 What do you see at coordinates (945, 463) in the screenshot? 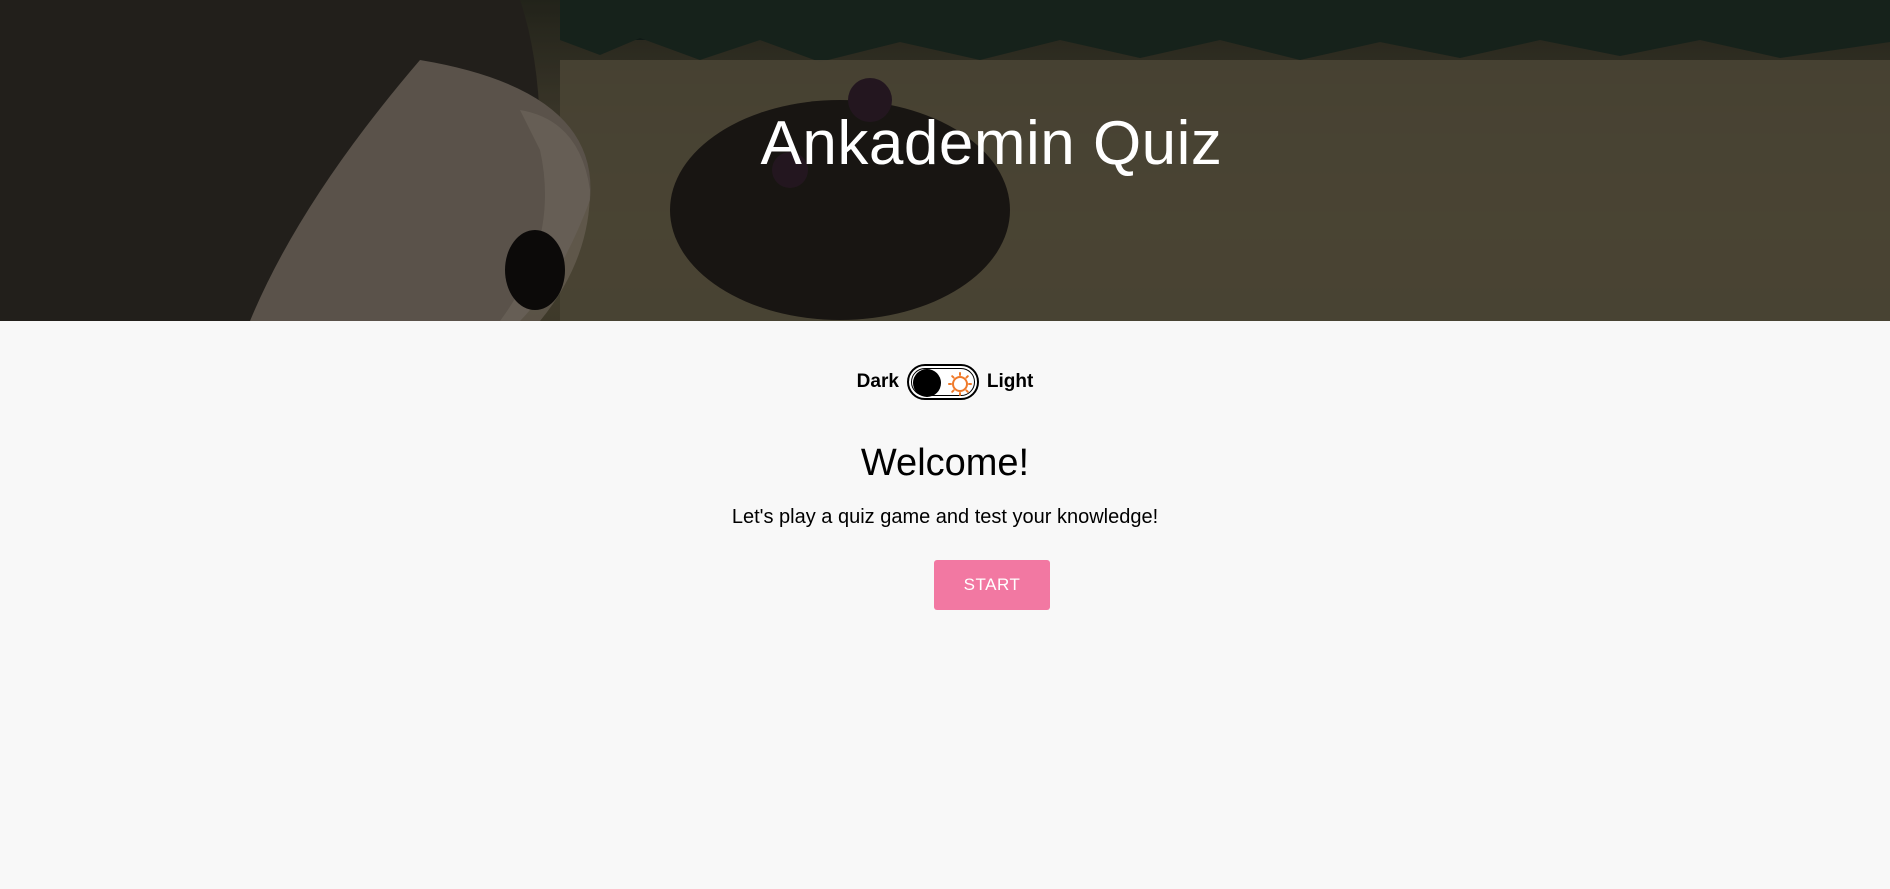
I see `welcome-heading: Welcome!` at bounding box center [945, 463].